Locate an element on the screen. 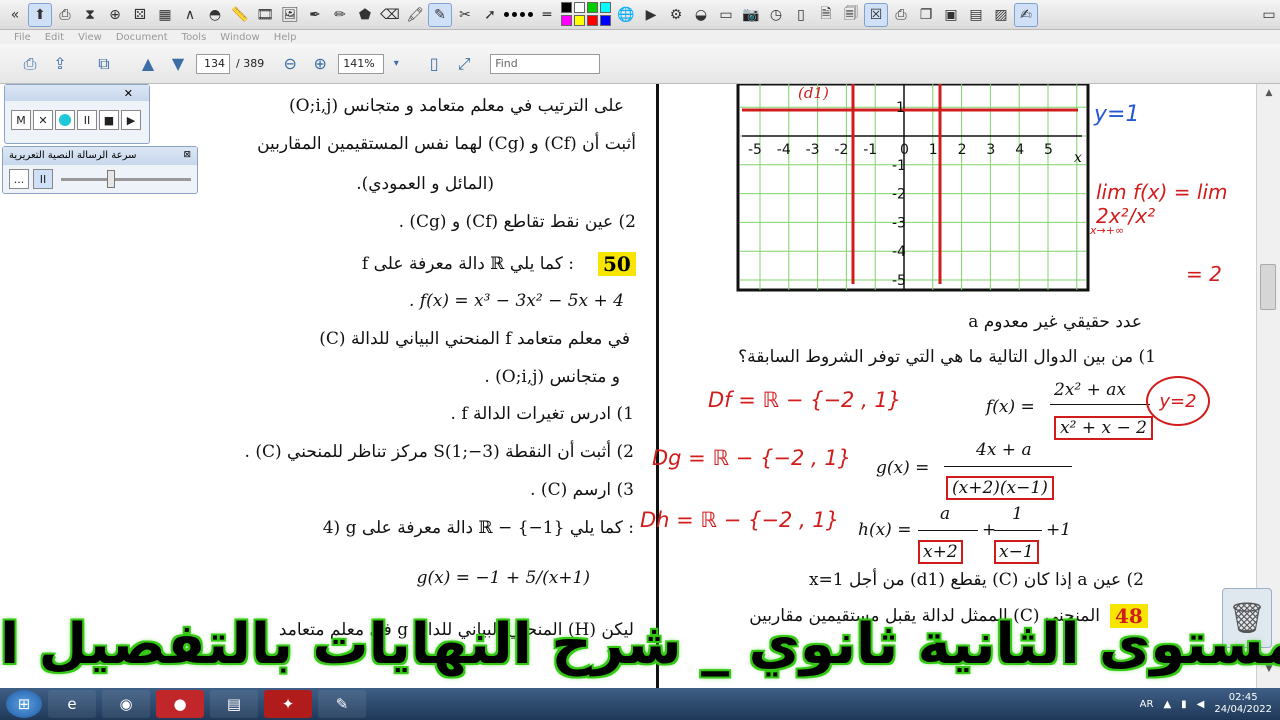  menu-item-edit: Edit is located at coordinates (54, 37).